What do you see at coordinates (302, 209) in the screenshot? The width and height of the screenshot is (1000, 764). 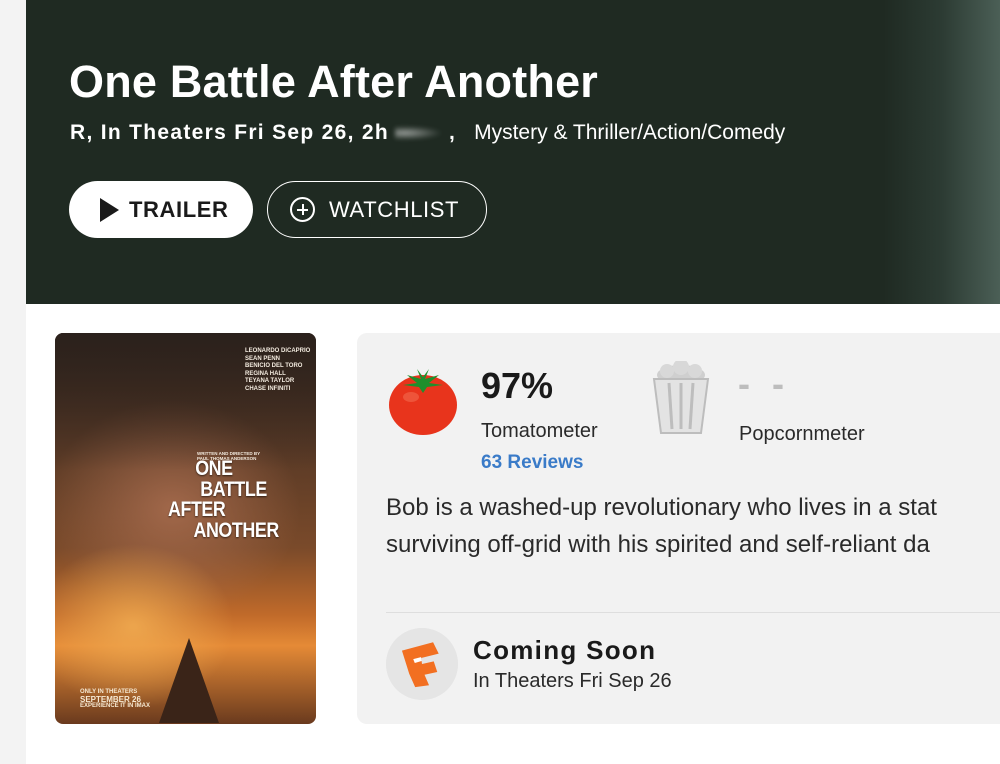 I see `plus-circle-icon` at bounding box center [302, 209].